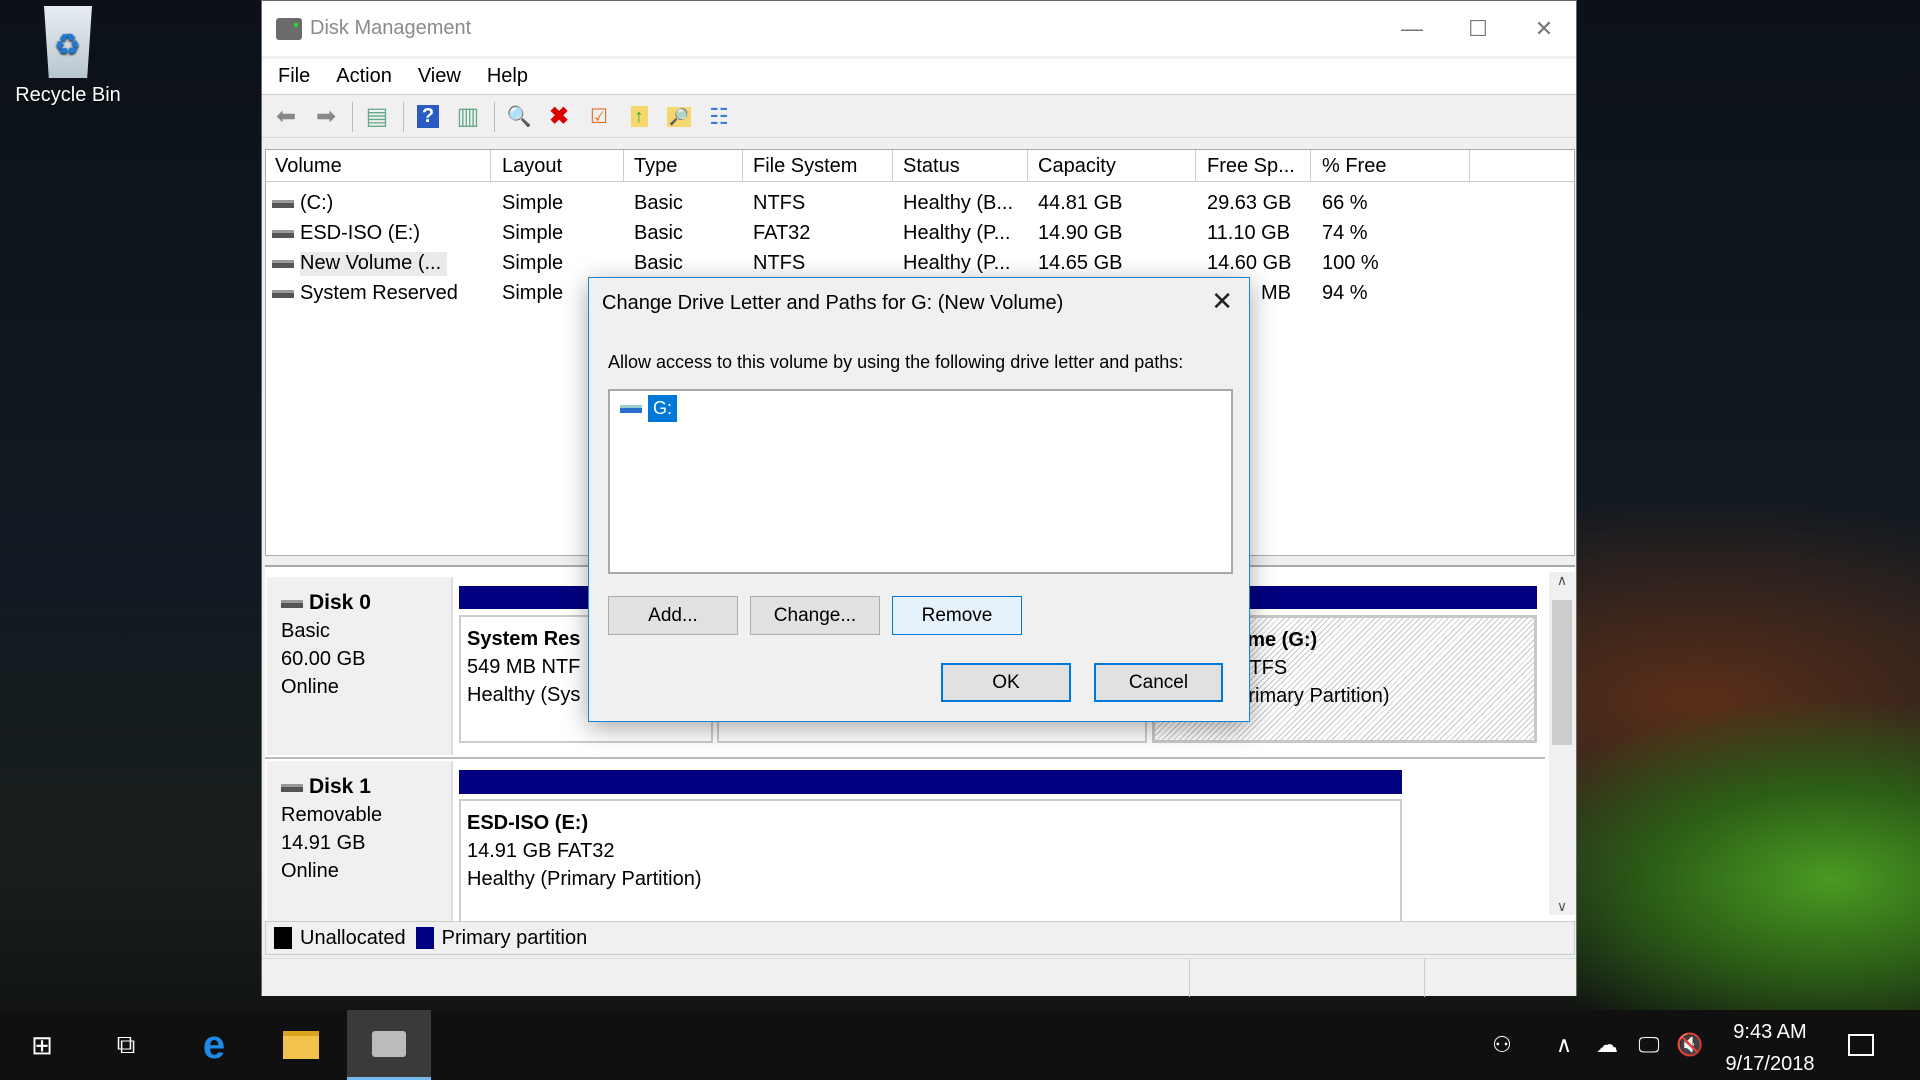 Image resolution: width=1920 pixels, height=1080 pixels. Describe the element at coordinates (1562, 906) in the screenshot. I see `scroll-down-icon: ∨` at that location.